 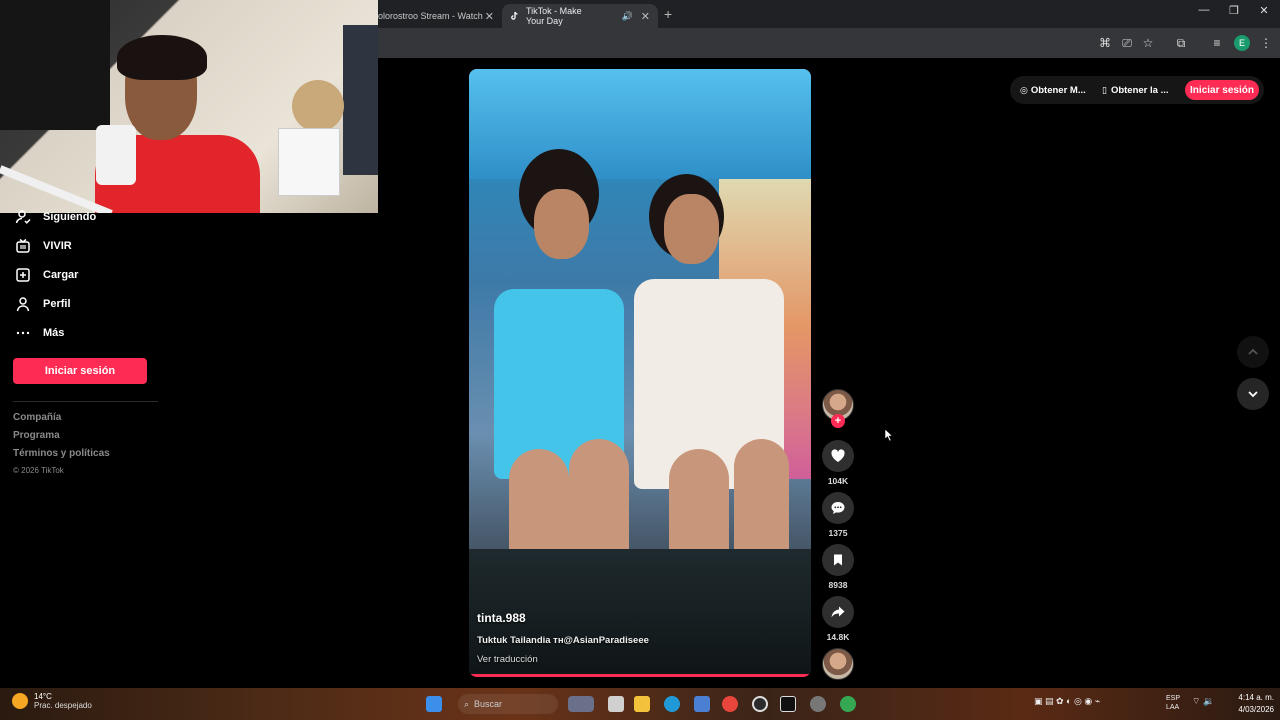 I want to click on search-placeholder: Buscar, so click(x=488, y=704).